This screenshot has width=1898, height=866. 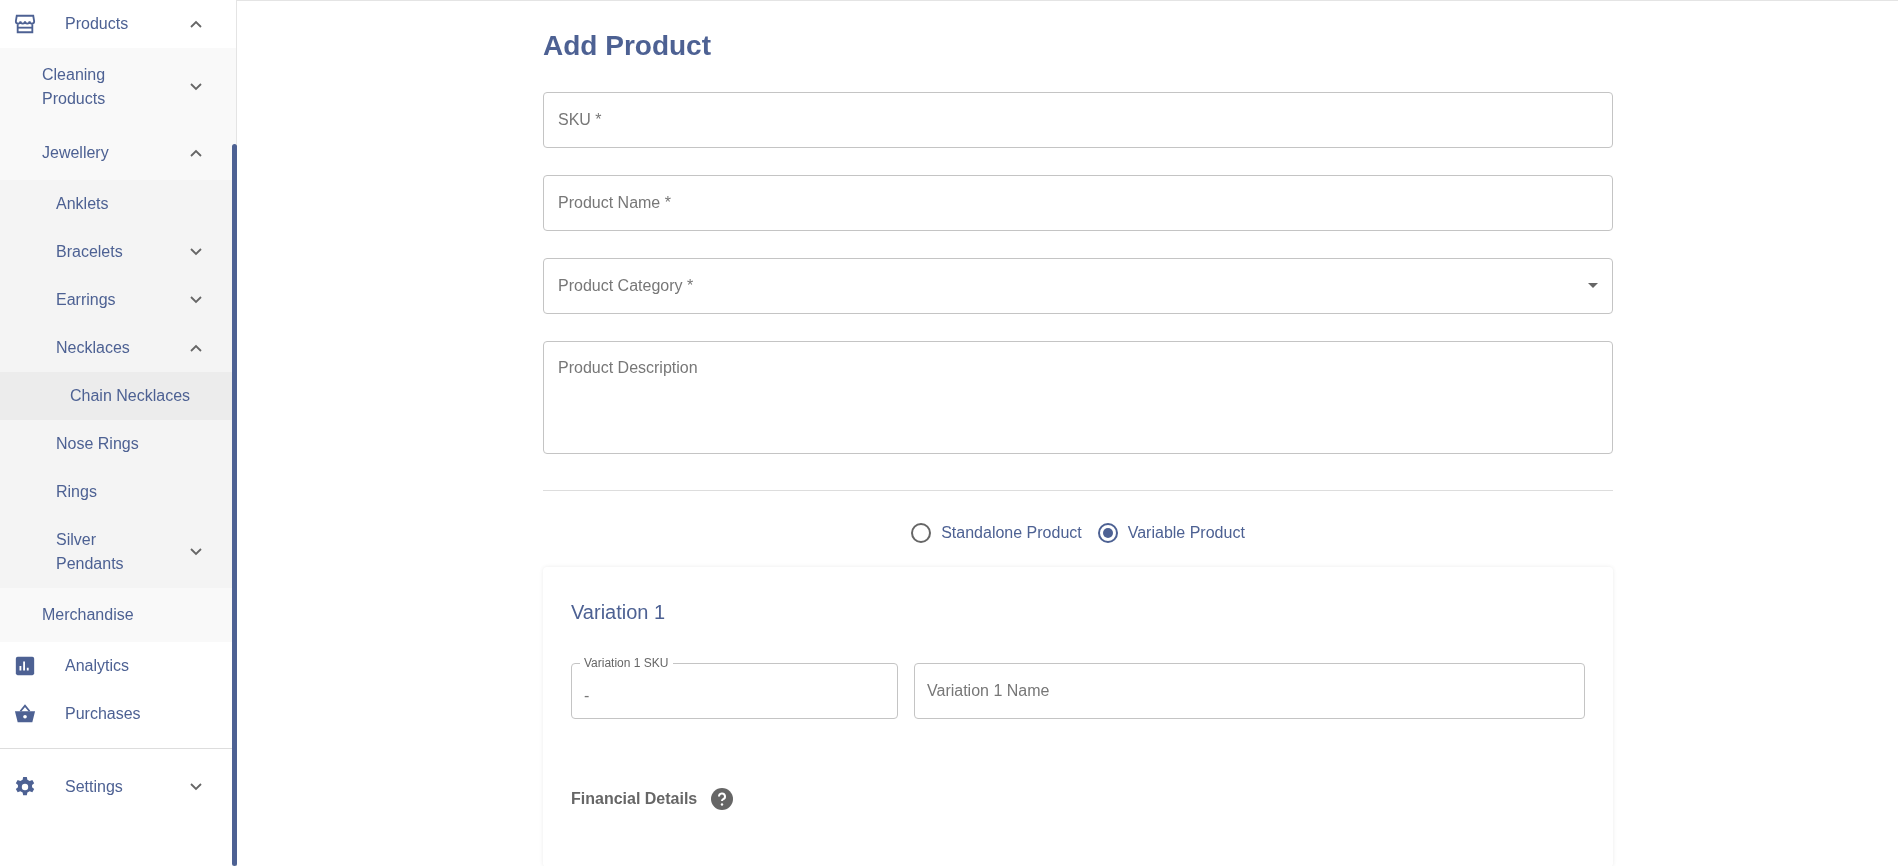 What do you see at coordinates (1078, 202) in the screenshot?
I see `text-field: Product Name *` at bounding box center [1078, 202].